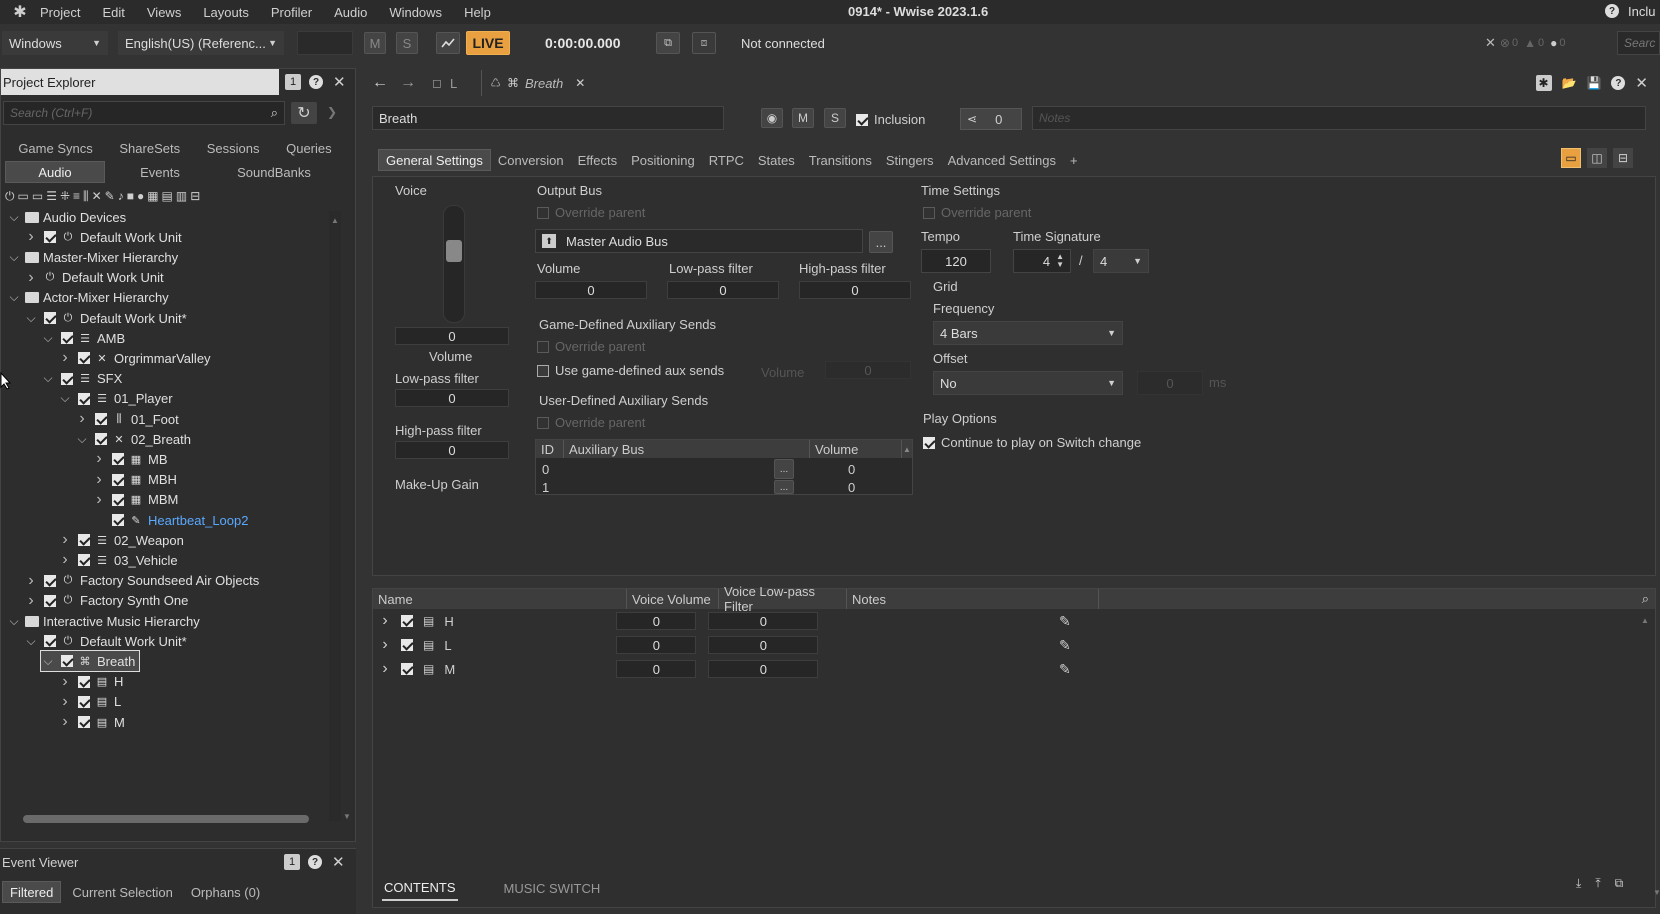 The width and height of the screenshot is (1660, 914). I want to click on mute-button: M, so click(803, 118).